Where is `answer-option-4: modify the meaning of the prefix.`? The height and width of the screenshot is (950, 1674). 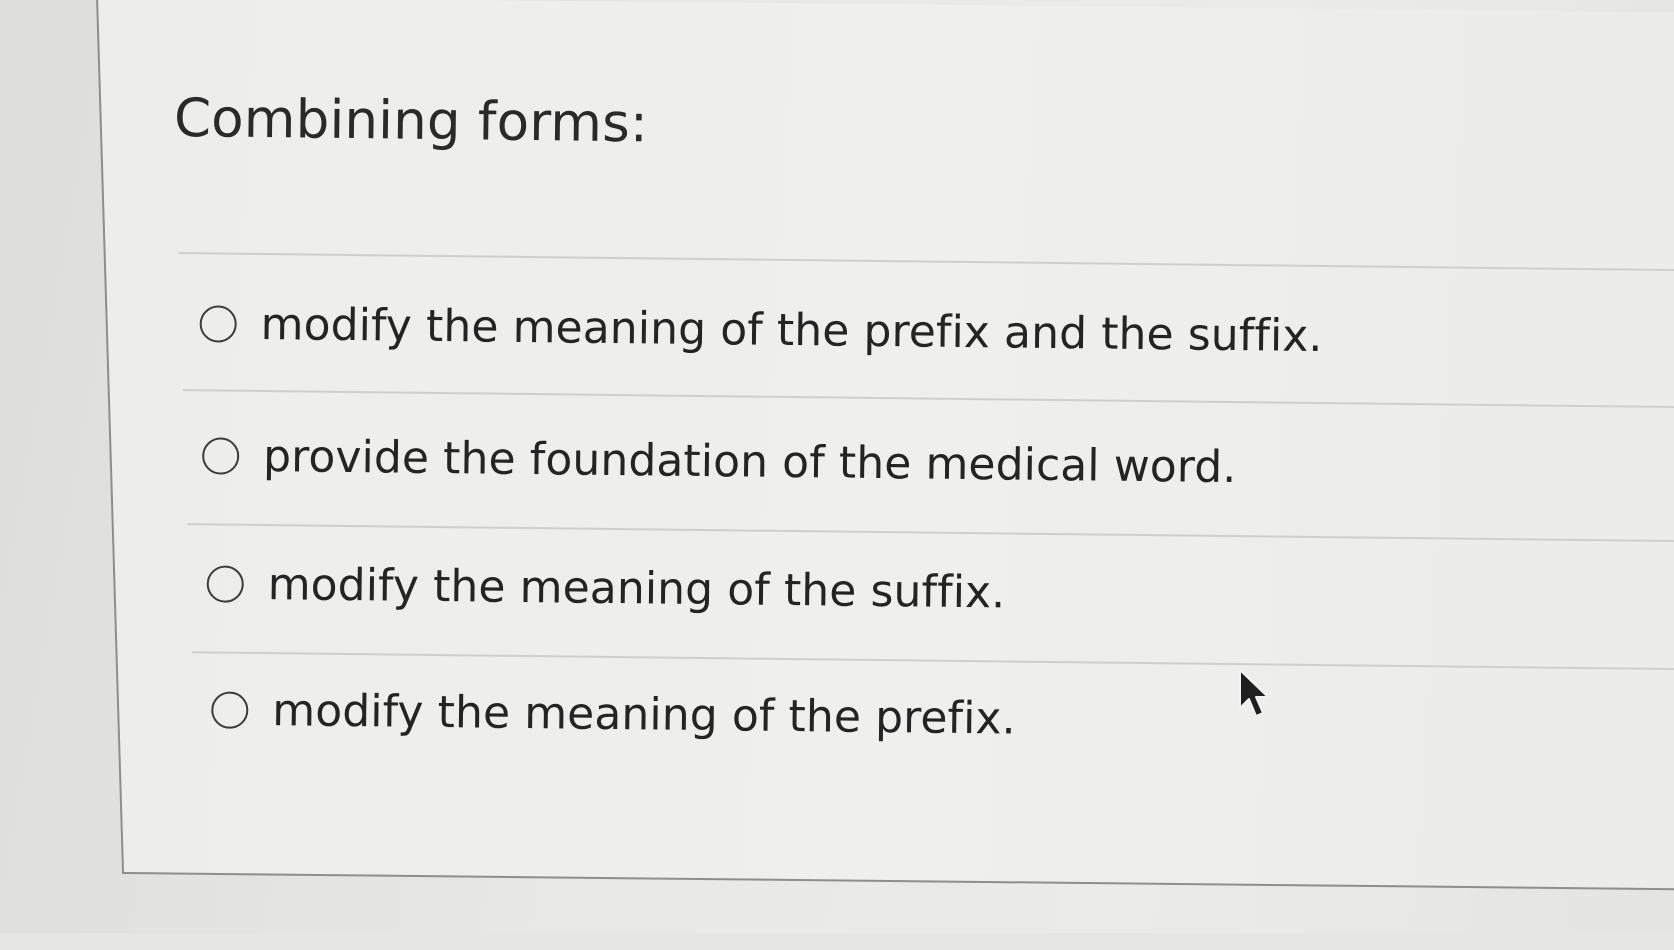 answer-option-4: modify the meaning of the prefix. is located at coordinates (613, 714).